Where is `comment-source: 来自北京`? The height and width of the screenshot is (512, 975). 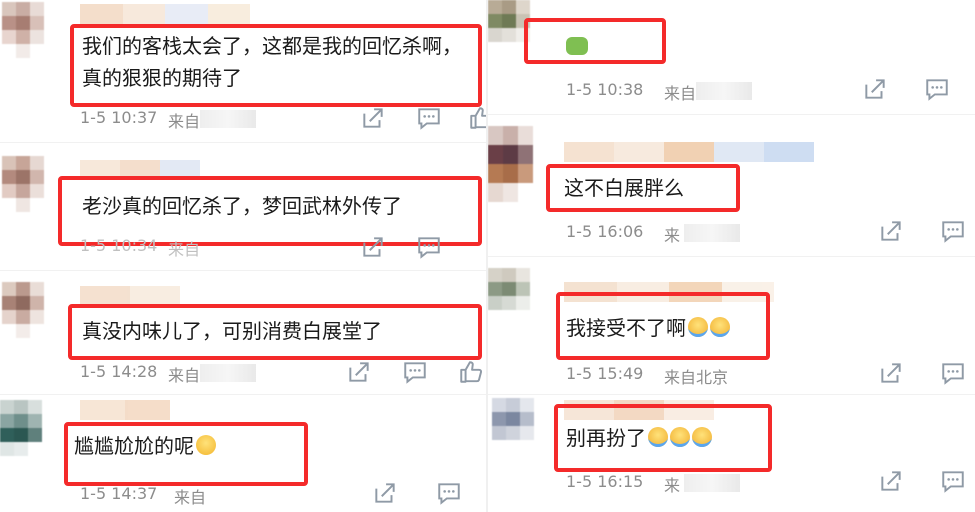
comment-source: 来自北京 is located at coordinates (696, 377).